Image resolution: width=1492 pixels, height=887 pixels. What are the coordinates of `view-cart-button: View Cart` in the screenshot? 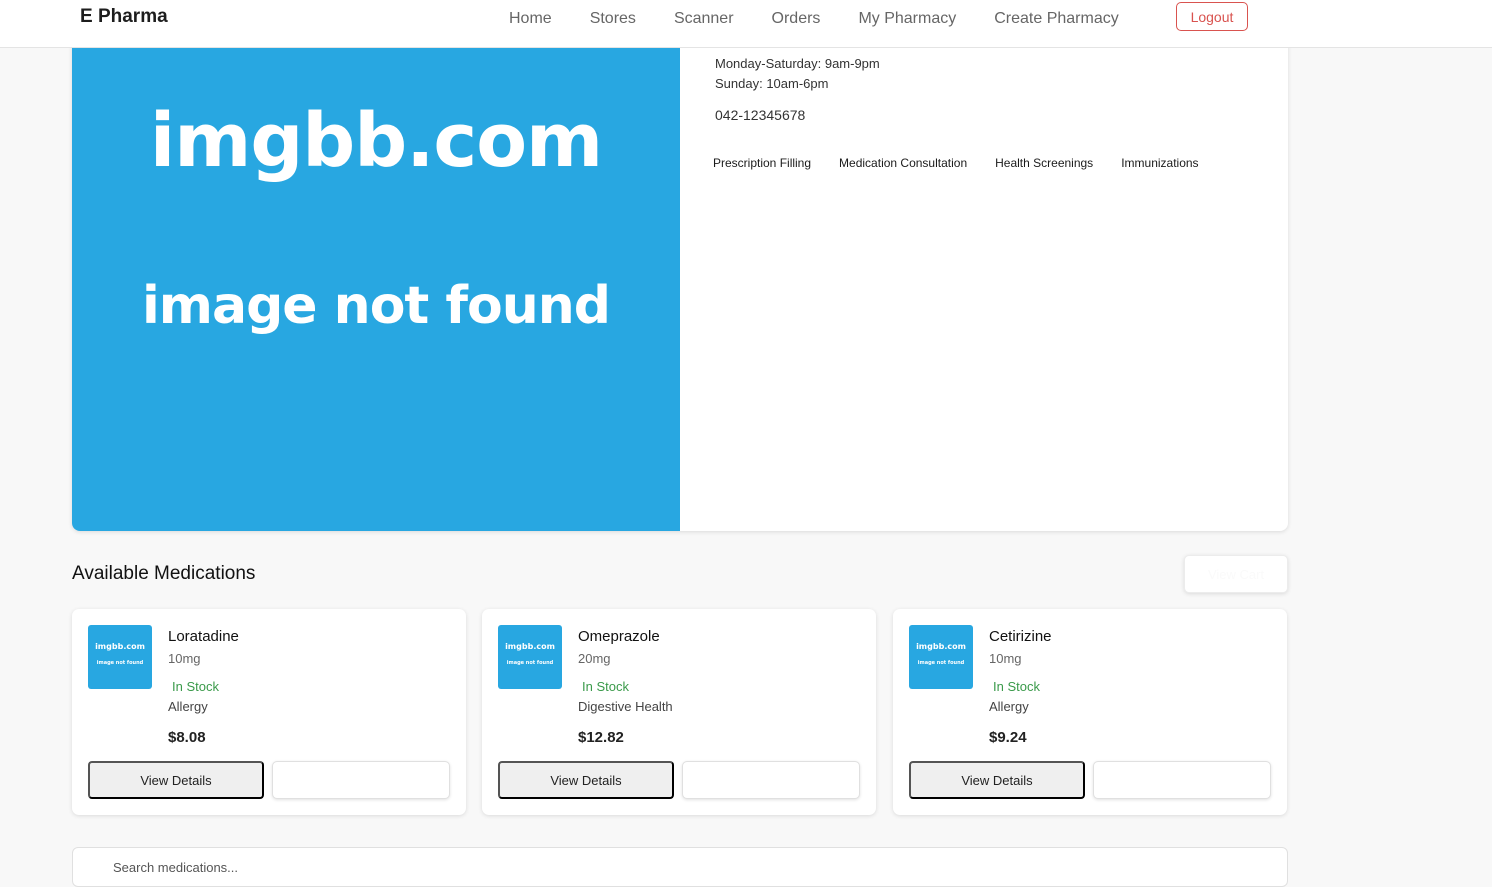 It's located at (1236, 574).